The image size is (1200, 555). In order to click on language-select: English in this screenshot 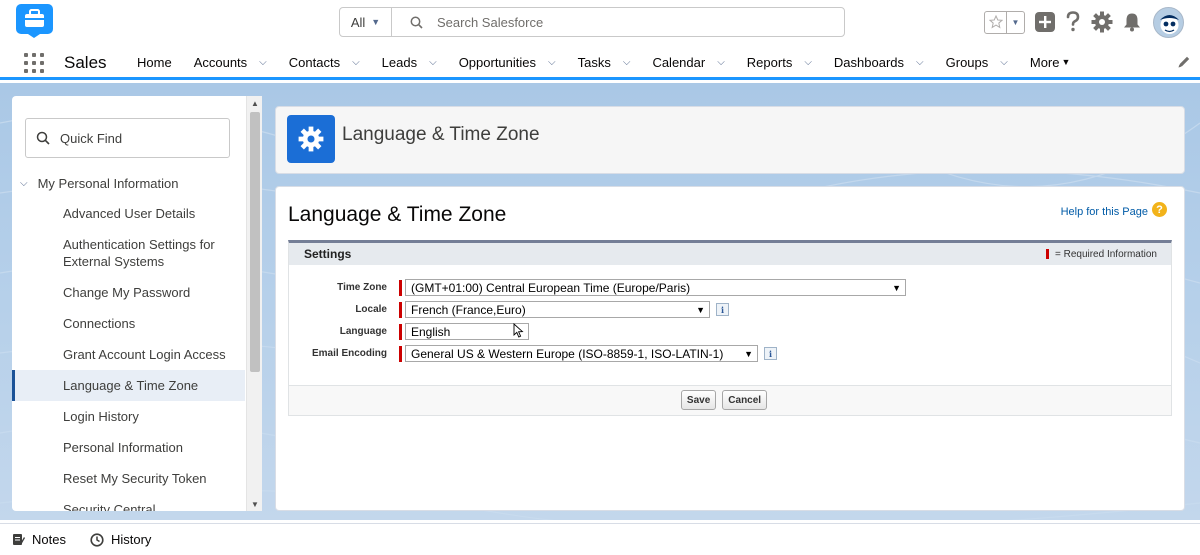, I will do `click(467, 331)`.